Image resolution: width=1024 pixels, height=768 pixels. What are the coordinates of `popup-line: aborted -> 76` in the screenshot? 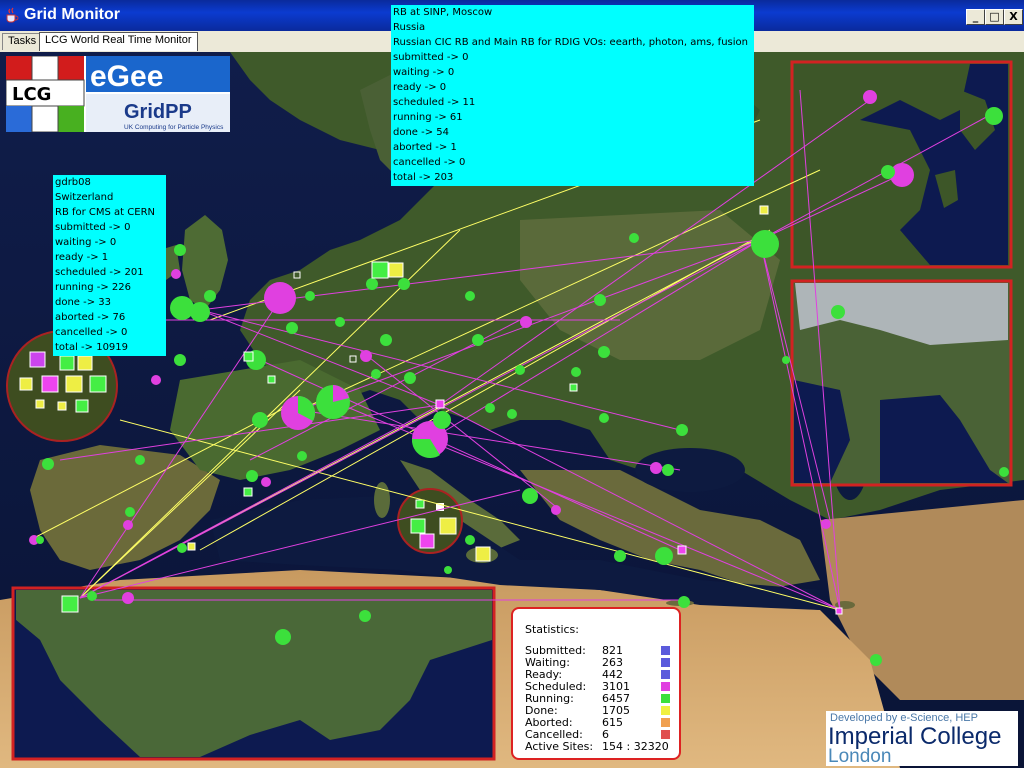 It's located at (90, 317).